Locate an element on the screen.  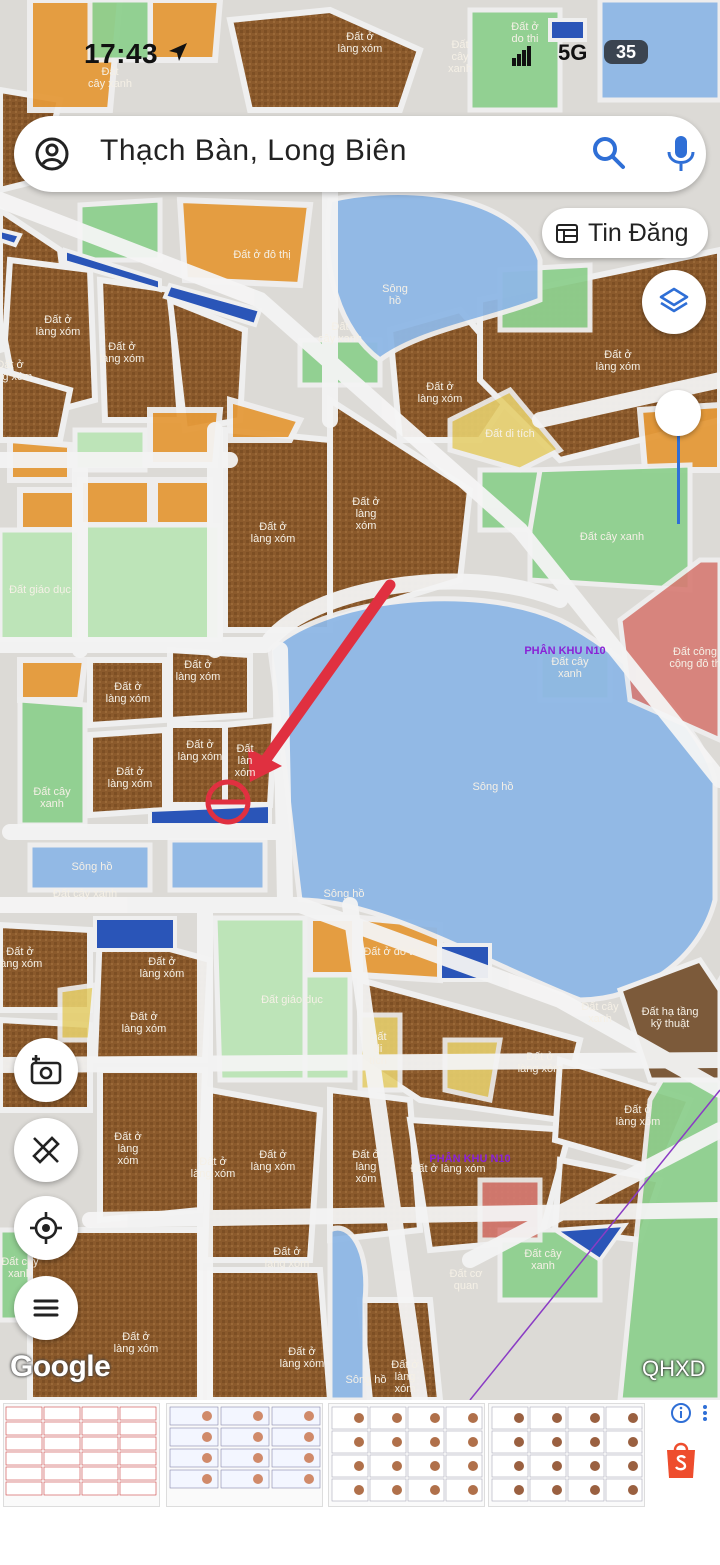
menu-icon is located at coordinates (46, 1308).